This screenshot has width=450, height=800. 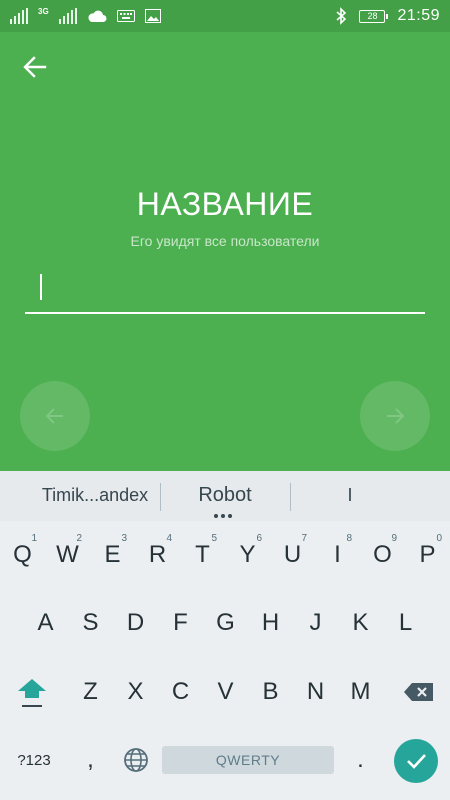 I want to click on name-input, so click(x=225, y=292).